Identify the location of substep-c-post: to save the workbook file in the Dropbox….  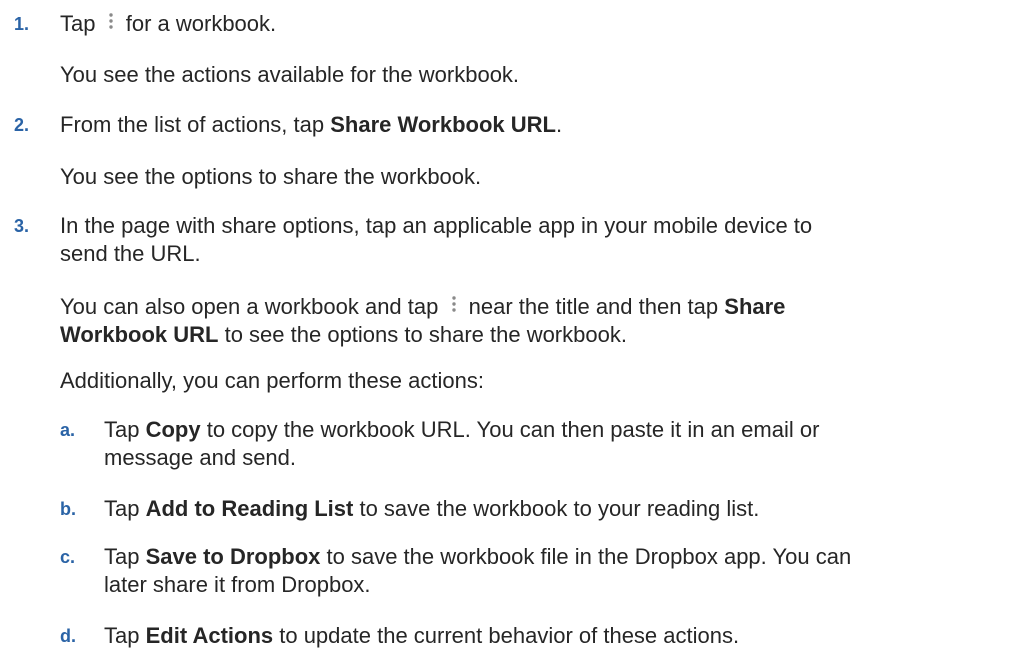
(586, 556).